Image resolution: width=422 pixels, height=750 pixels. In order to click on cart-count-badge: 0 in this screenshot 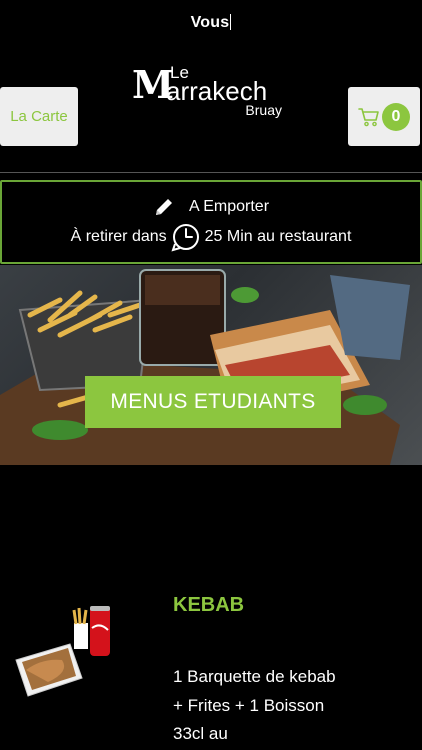, I will do `click(396, 116)`.